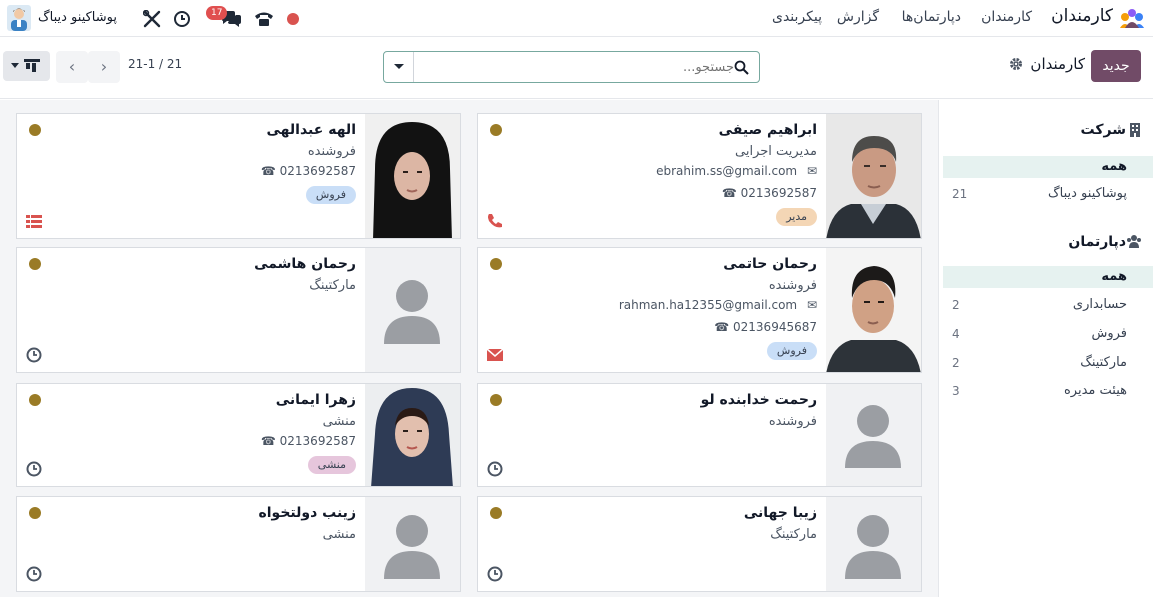 Image resolution: width=1153 pixels, height=597 pixels. I want to click on new-button: جدید, so click(1116, 66).